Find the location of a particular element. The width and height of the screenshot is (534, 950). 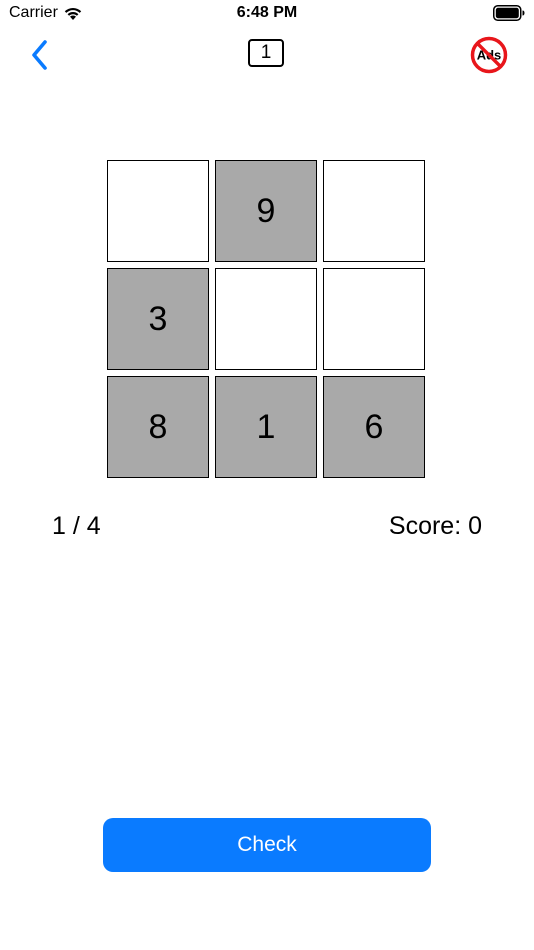

remove-ads-button: Ads is located at coordinates (489, 55).